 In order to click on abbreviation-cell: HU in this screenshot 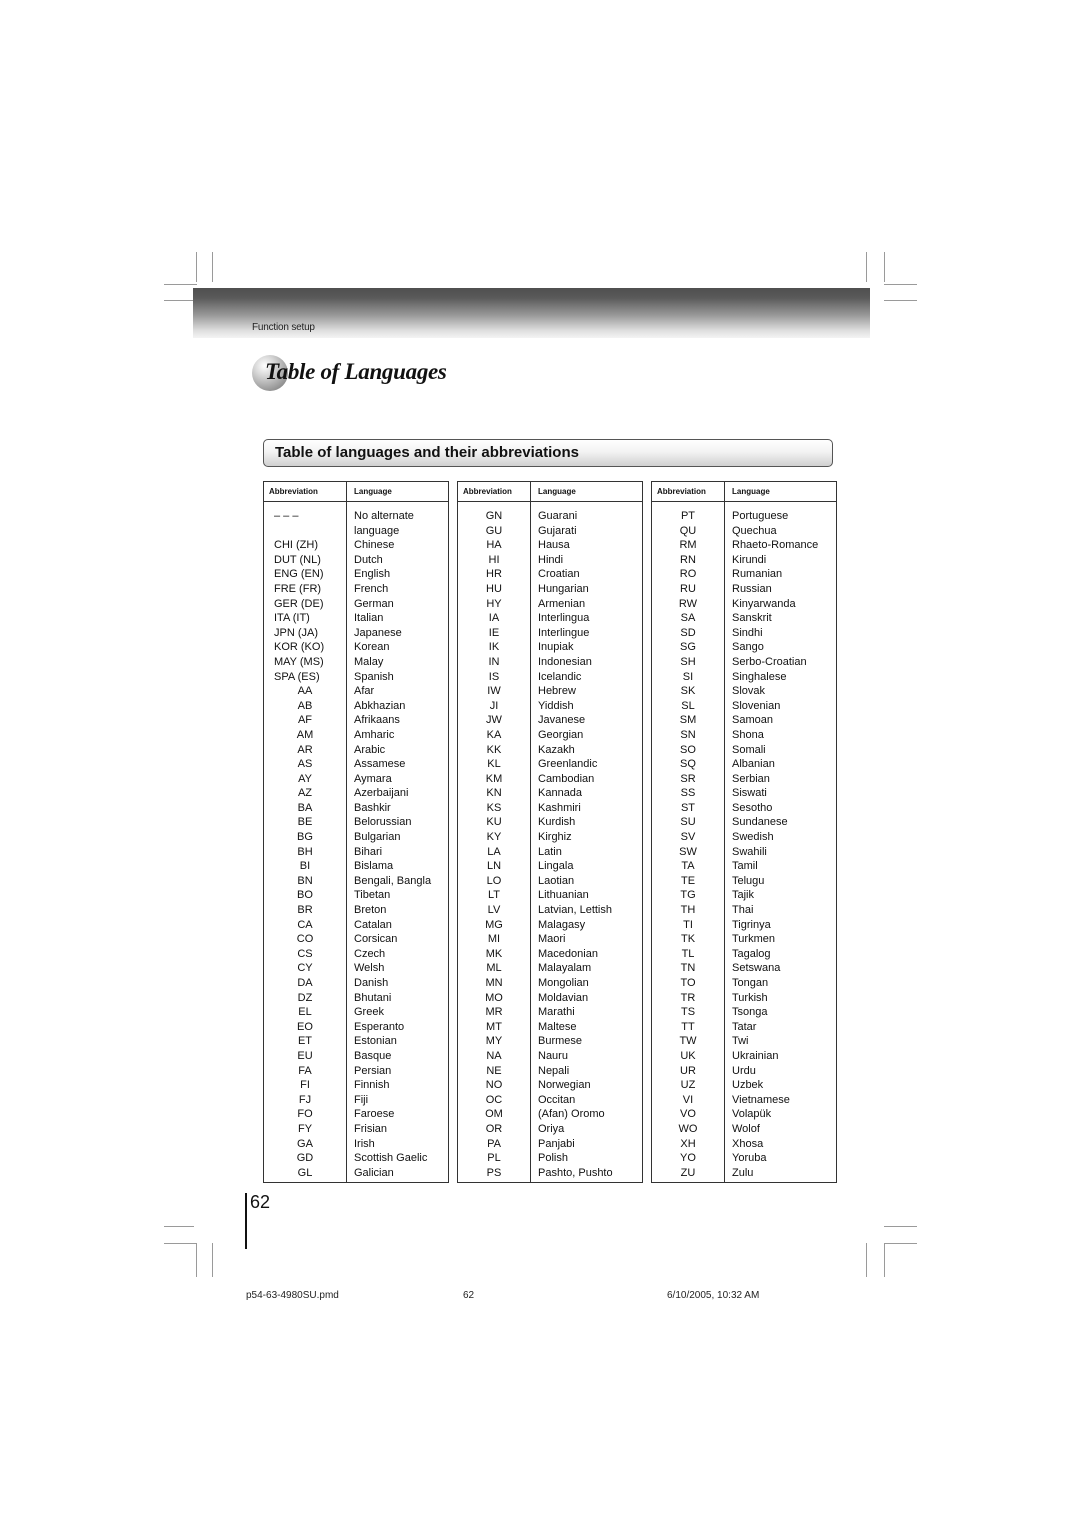, I will do `click(494, 589)`.